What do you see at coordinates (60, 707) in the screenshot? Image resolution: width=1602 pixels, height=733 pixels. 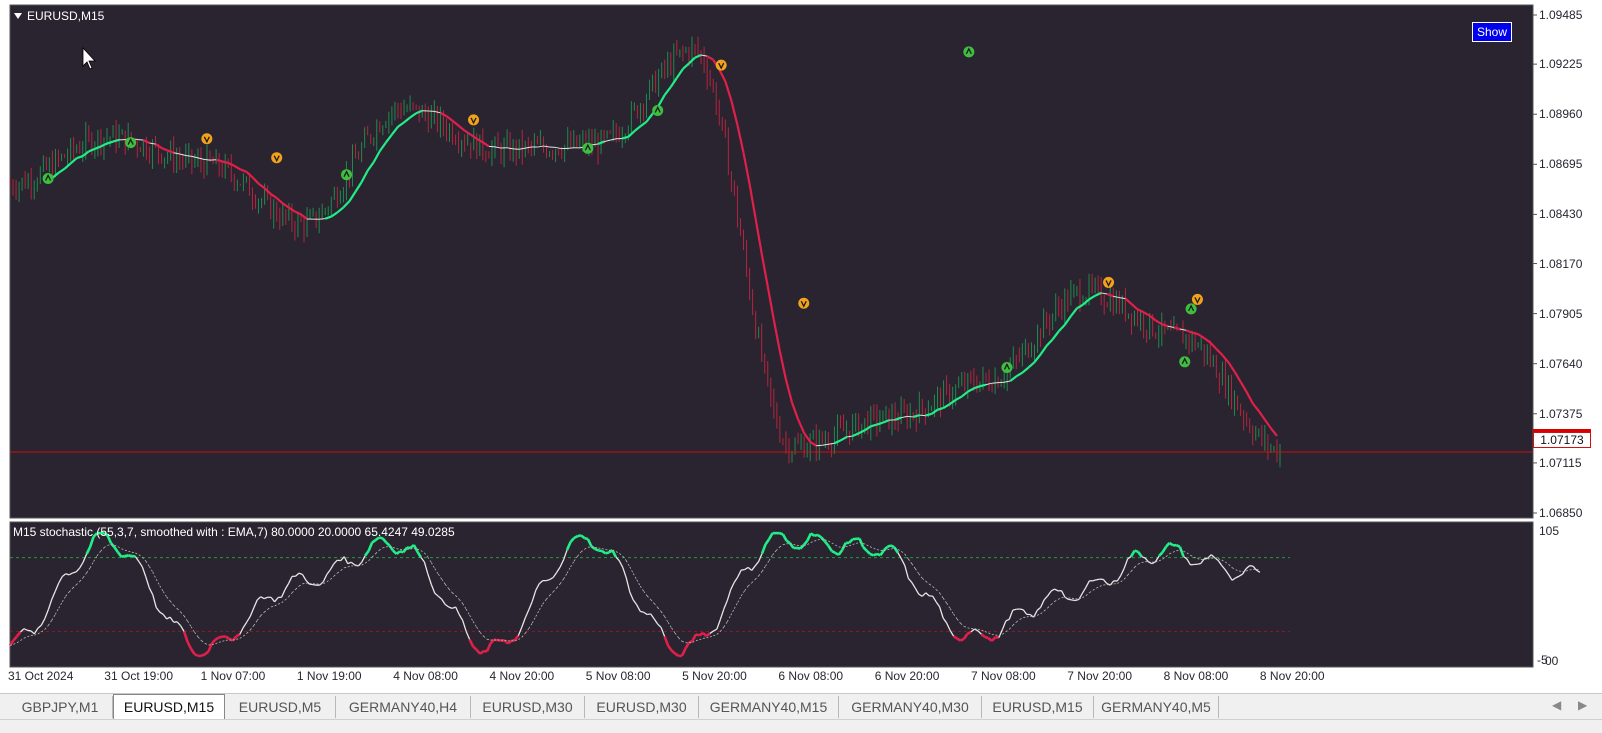 I see `tab-gbpjpy-m1: GBPJPY,M1` at bounding box center [60, 707].